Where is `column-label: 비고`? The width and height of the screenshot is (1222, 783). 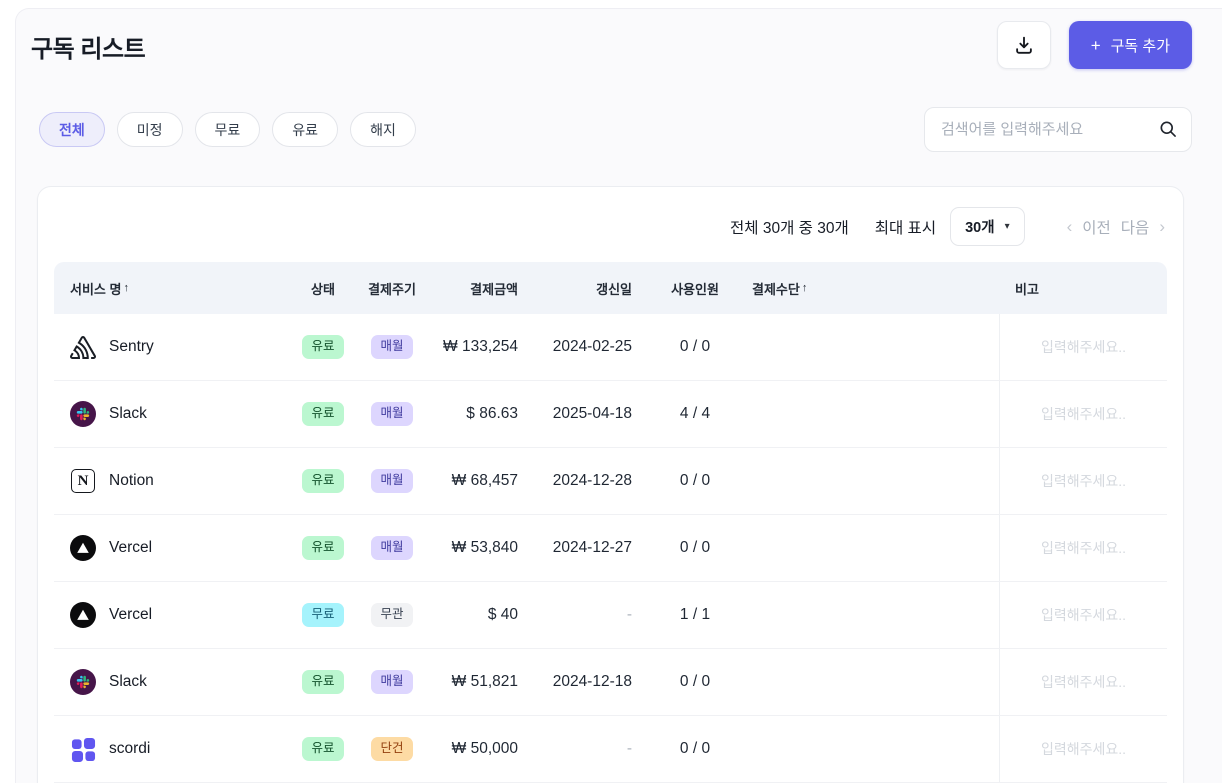
column-label: 비고 is located at coordinates (1027, 289).